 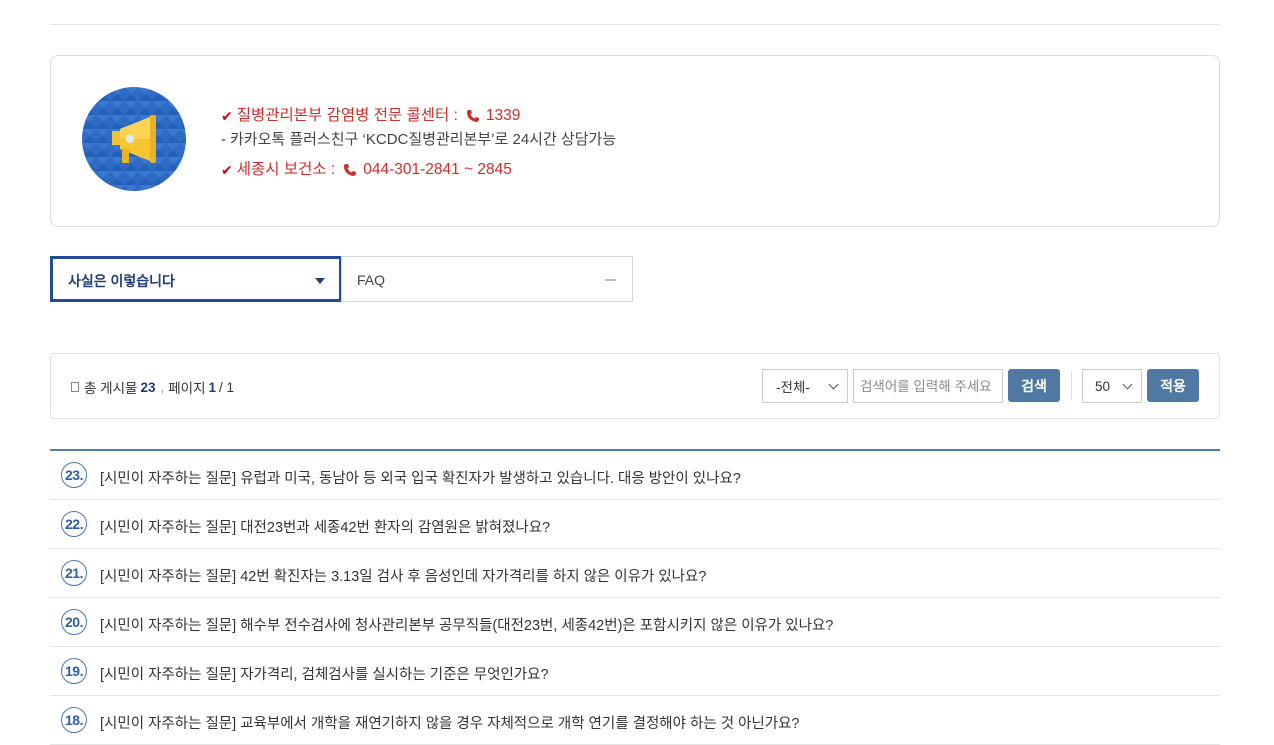 I want to click on post-count: 총 게시물 23 , 페이지 1 / 1, so click(x=152, y=387).